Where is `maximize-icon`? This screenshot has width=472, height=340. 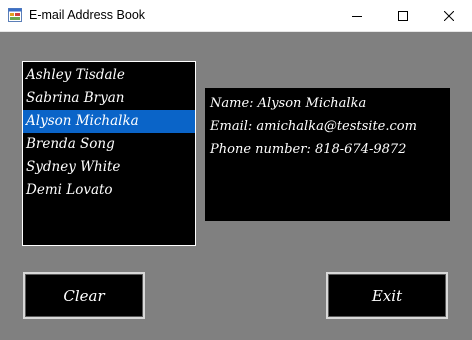 maximize-icon is located at coordinates (403, 16).